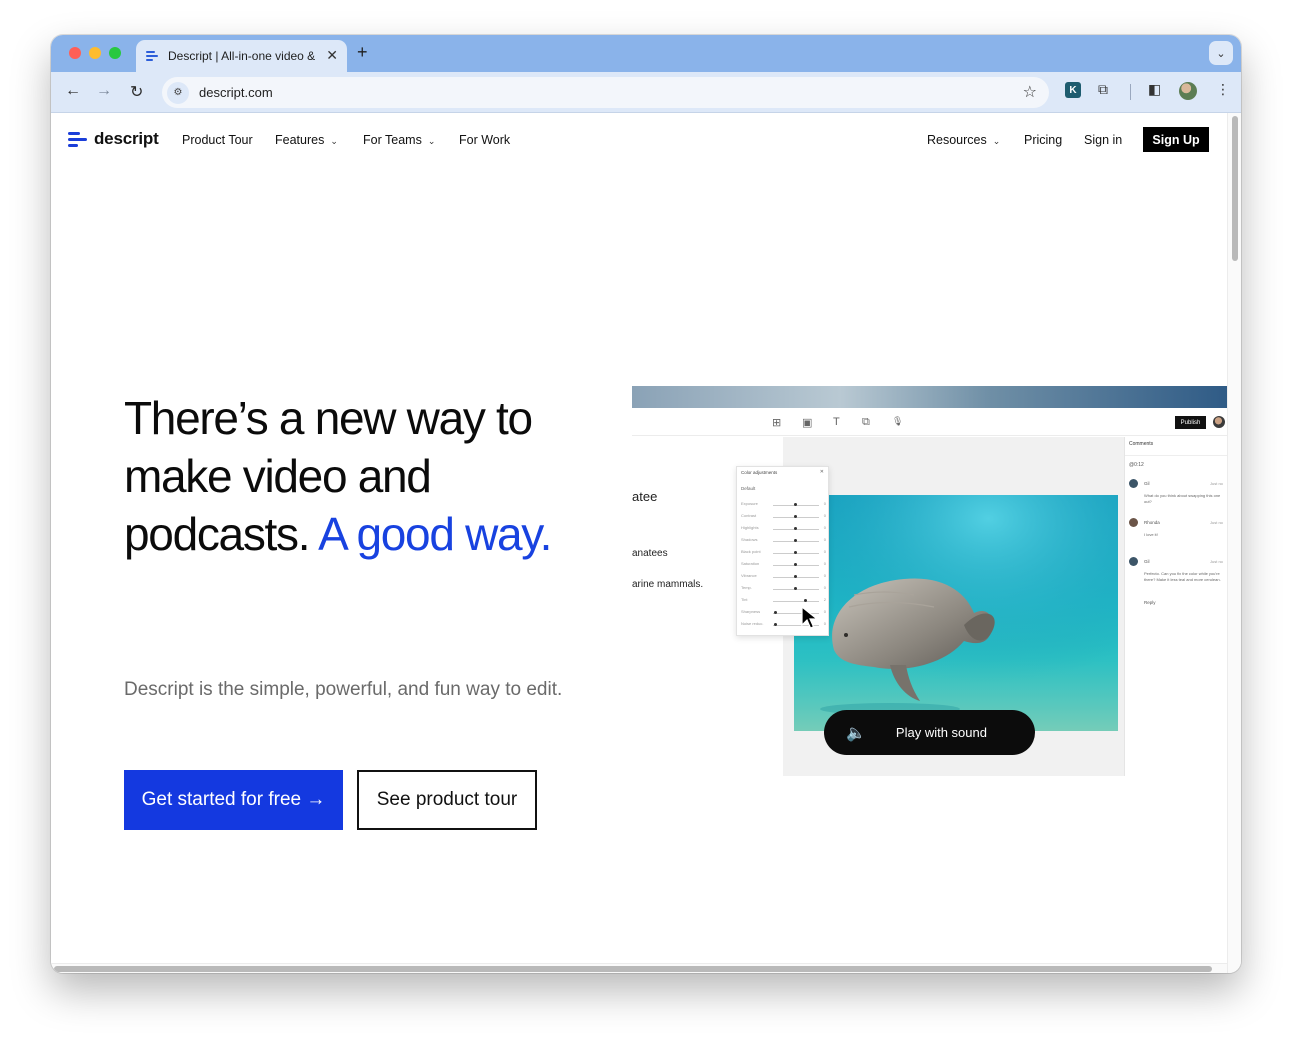 Image resolution: width=1292 pixels, height=1042 pixels. Describe the element at coordinates (650, 553) in the screenshot. I see `script-line: anatees` at that location.